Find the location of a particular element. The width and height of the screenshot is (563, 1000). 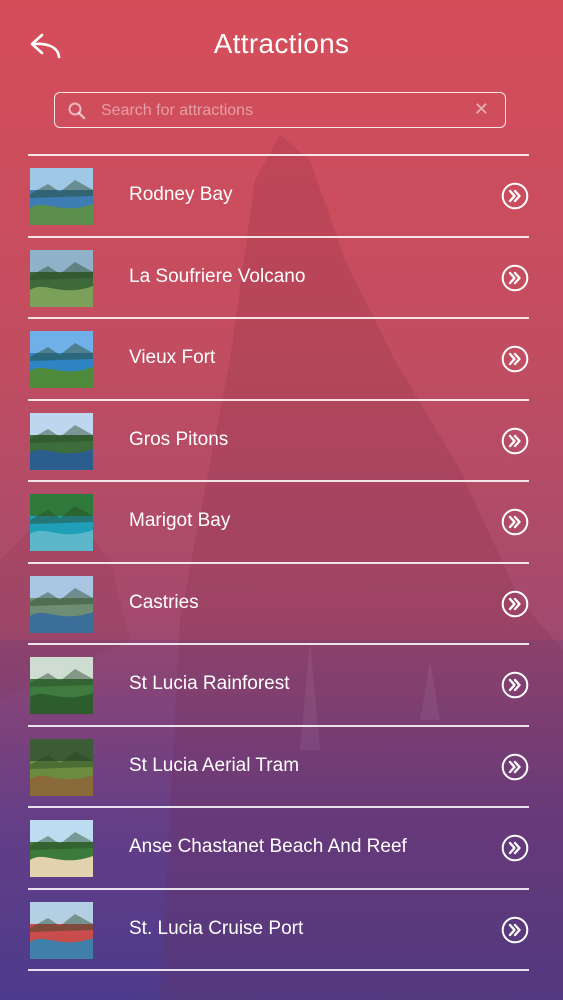

clear-icon: ✕ is located at coordinates (481, 109).